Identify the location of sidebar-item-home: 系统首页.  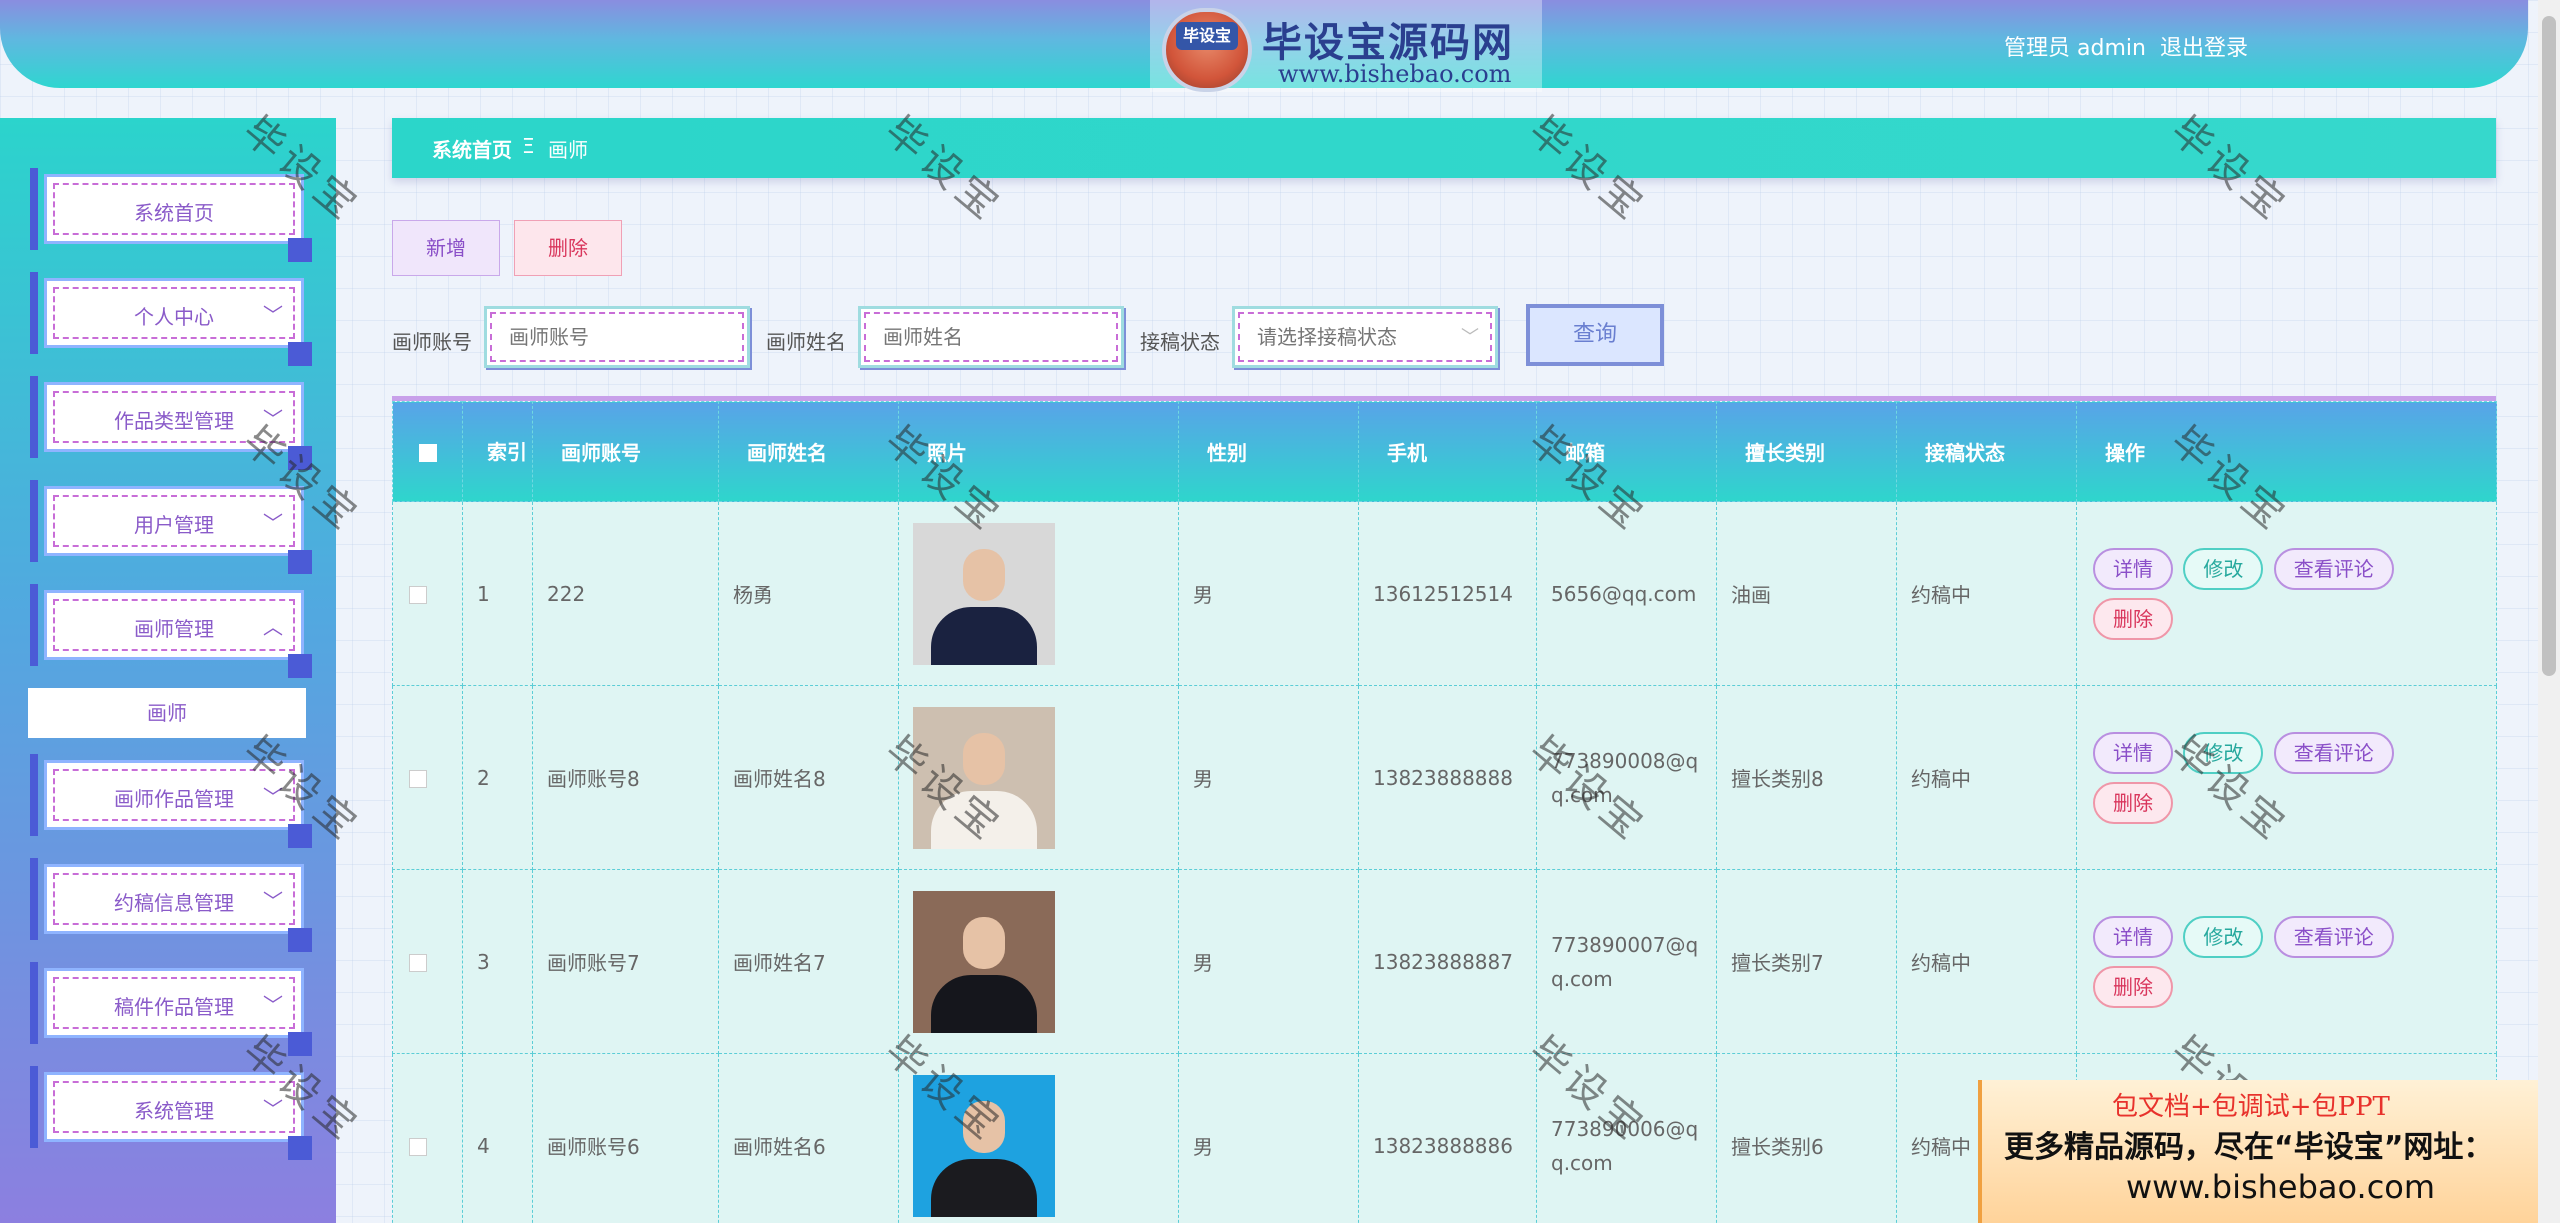
(171, 215).